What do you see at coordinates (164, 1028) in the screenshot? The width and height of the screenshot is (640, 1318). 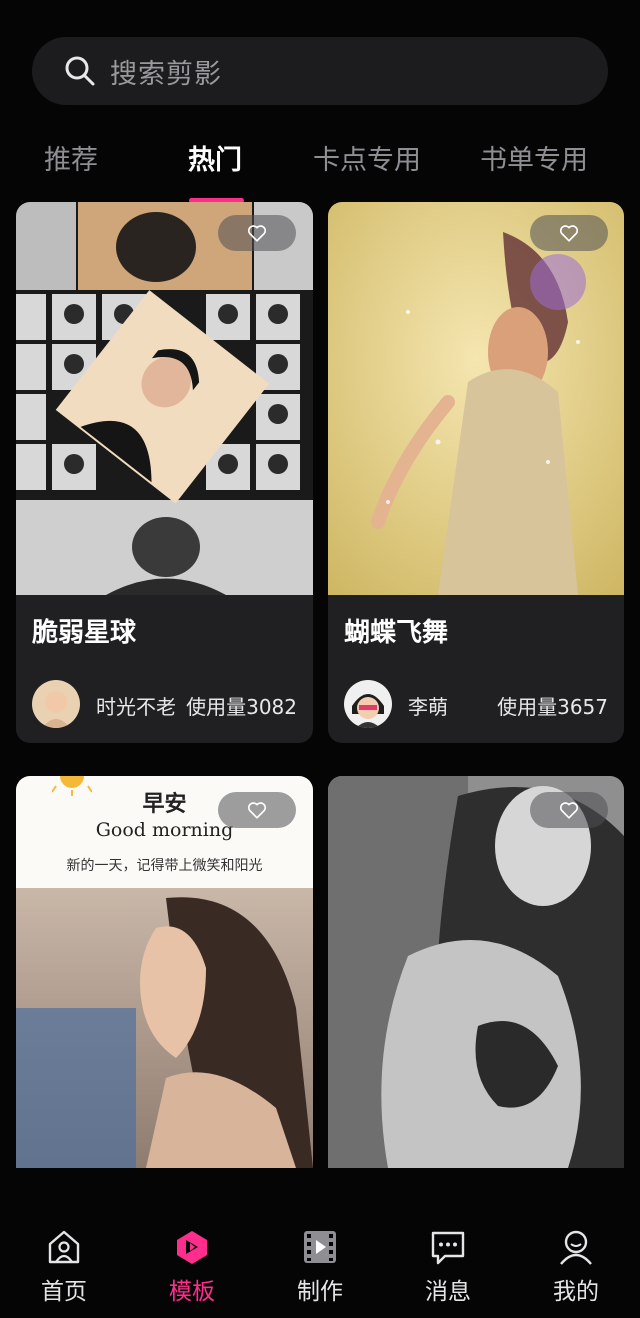 I see `woman-profile-image` at bounding box center [164, 1028].